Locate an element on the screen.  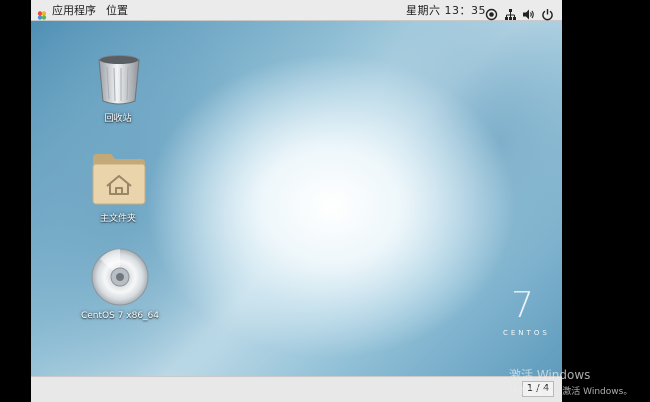
home-folder-label: 主文件夹 is located at coordinates (117, 219).